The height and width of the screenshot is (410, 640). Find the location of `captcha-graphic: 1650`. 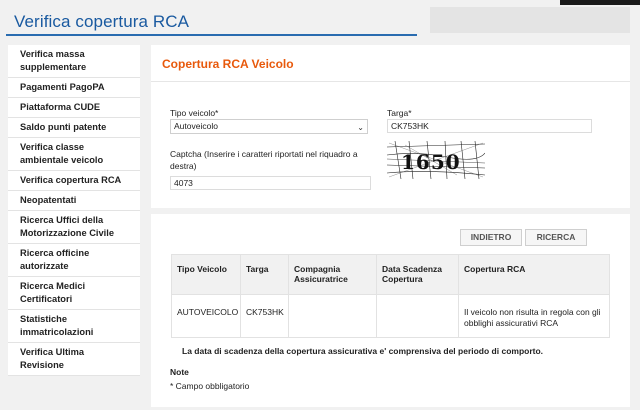

captcha-graphic: 1650 is located at coordinates (436, 160).